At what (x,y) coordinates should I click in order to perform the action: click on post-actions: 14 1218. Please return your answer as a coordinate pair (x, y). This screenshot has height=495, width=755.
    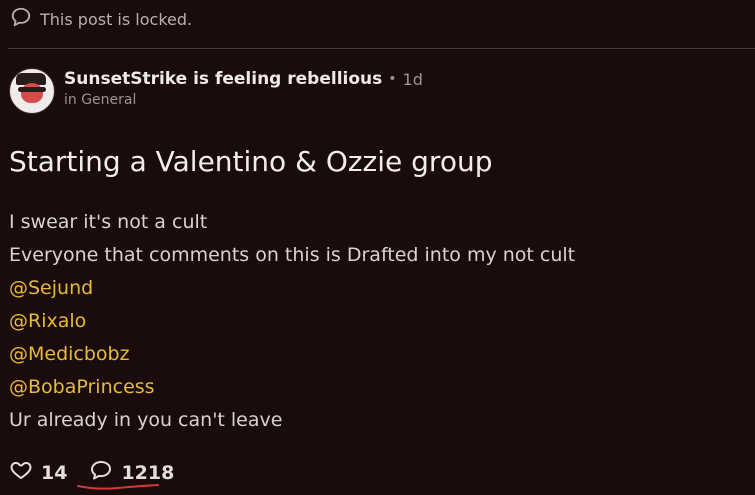
    Looking at the image, I should click on (91, 472).